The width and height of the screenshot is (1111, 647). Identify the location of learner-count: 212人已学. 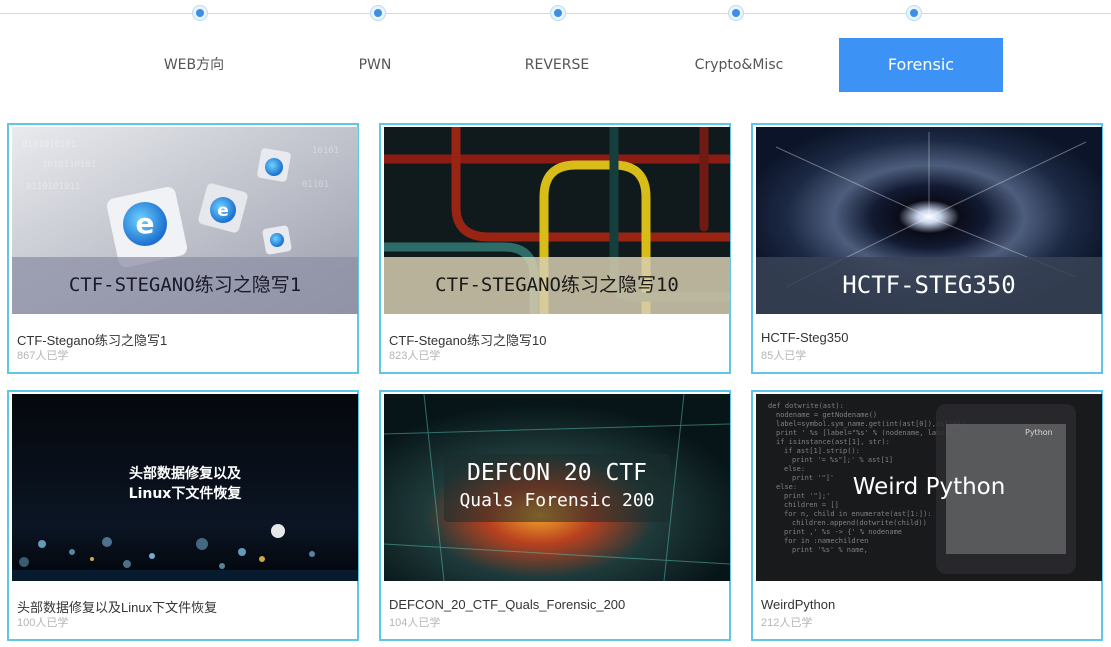
(787, 623).